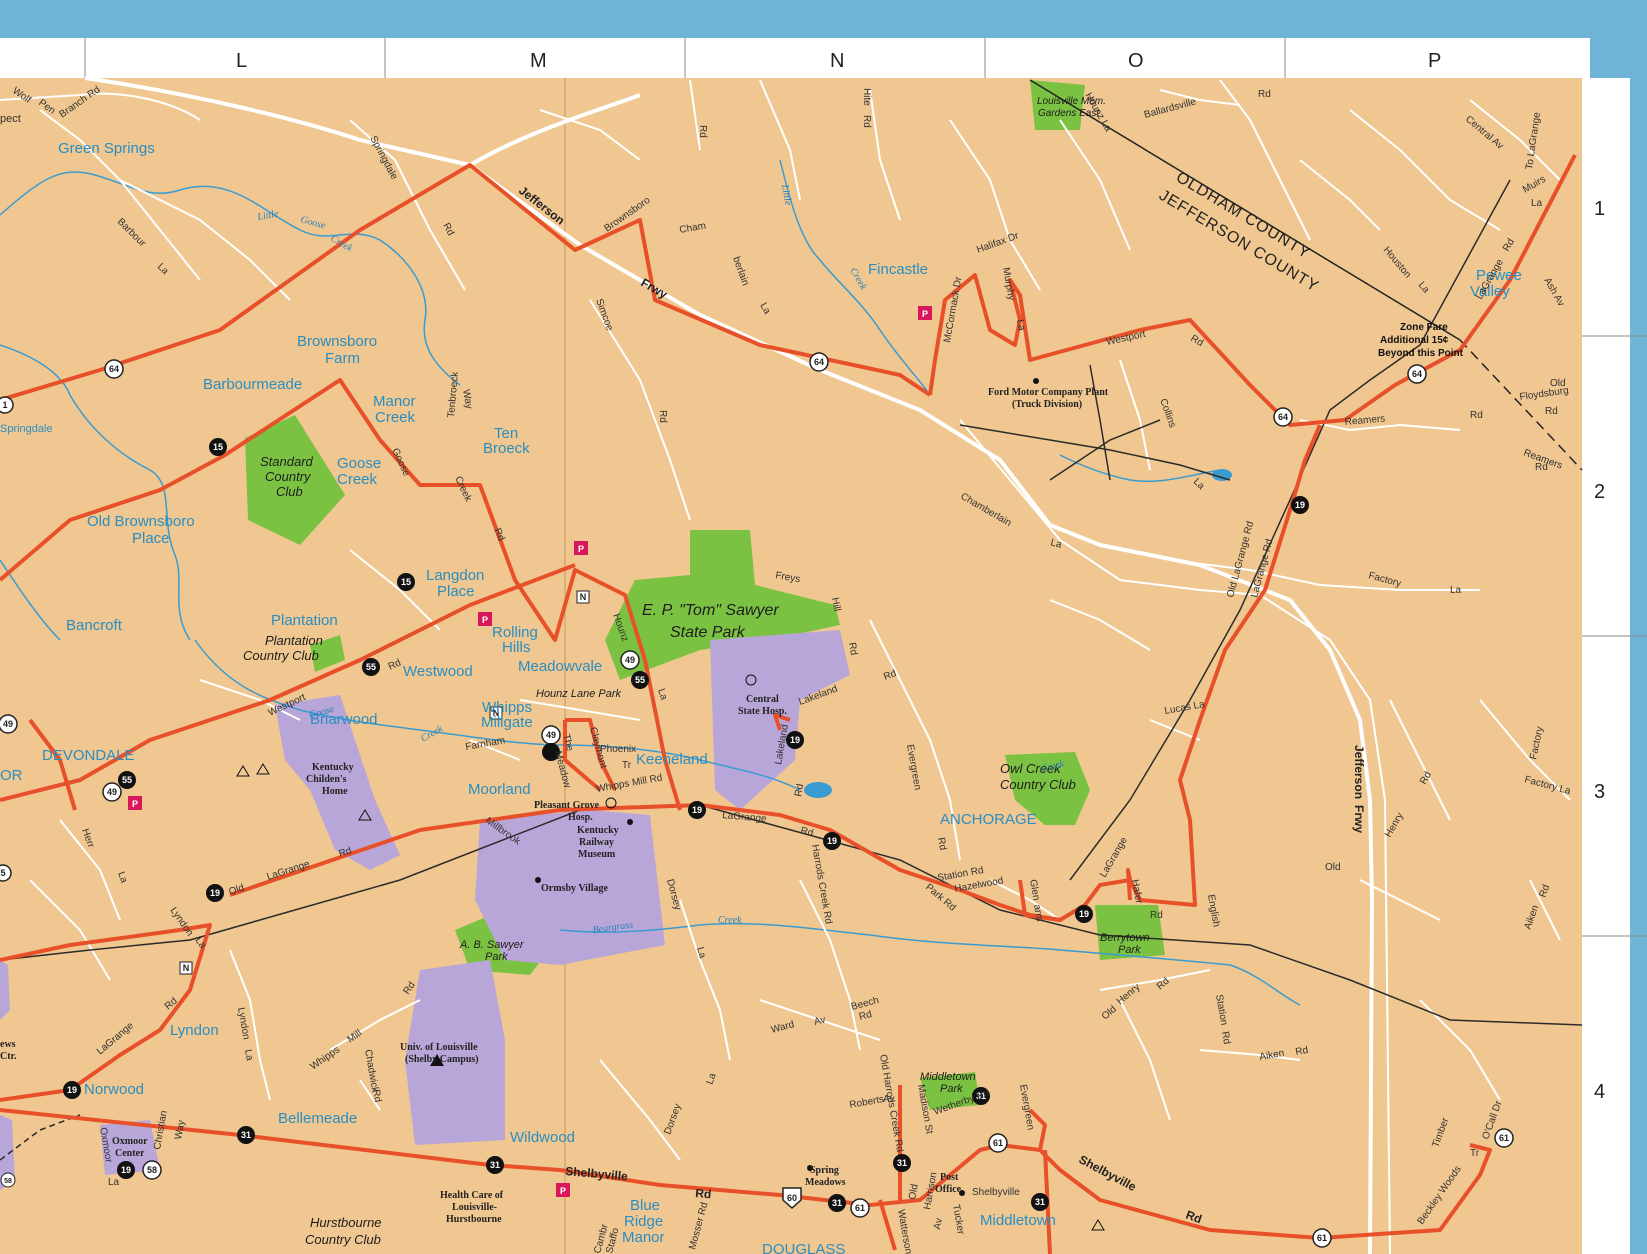 This screenshot has height=1254, width=1647. What do you see at coordinates (598, 830) in the screenshot?
I see `poi-kentucky-railway-museum: Kentucky` at bounding box center [598, 830].